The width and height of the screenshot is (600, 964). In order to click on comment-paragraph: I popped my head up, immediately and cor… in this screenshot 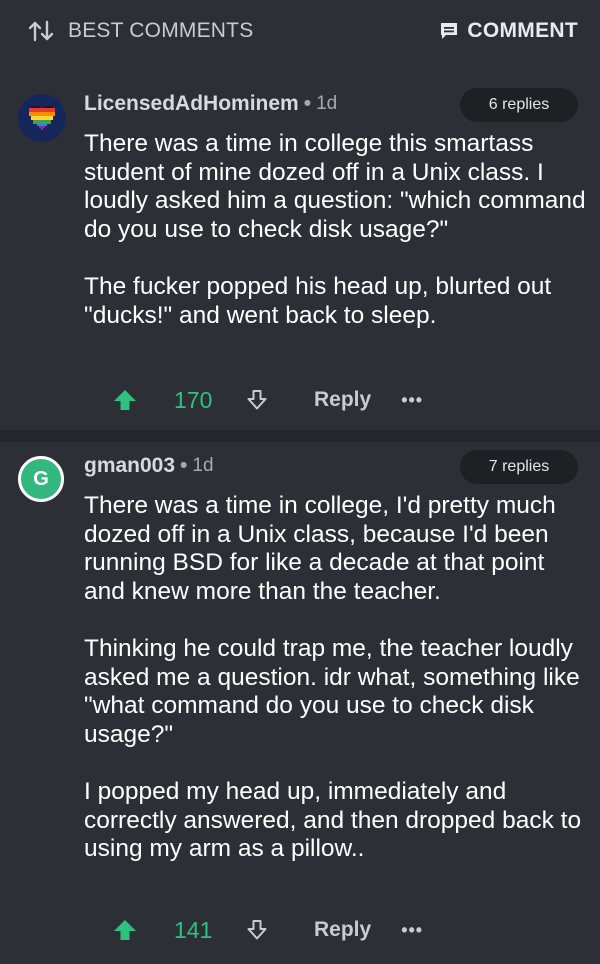, I will do `click(333, 820)`.